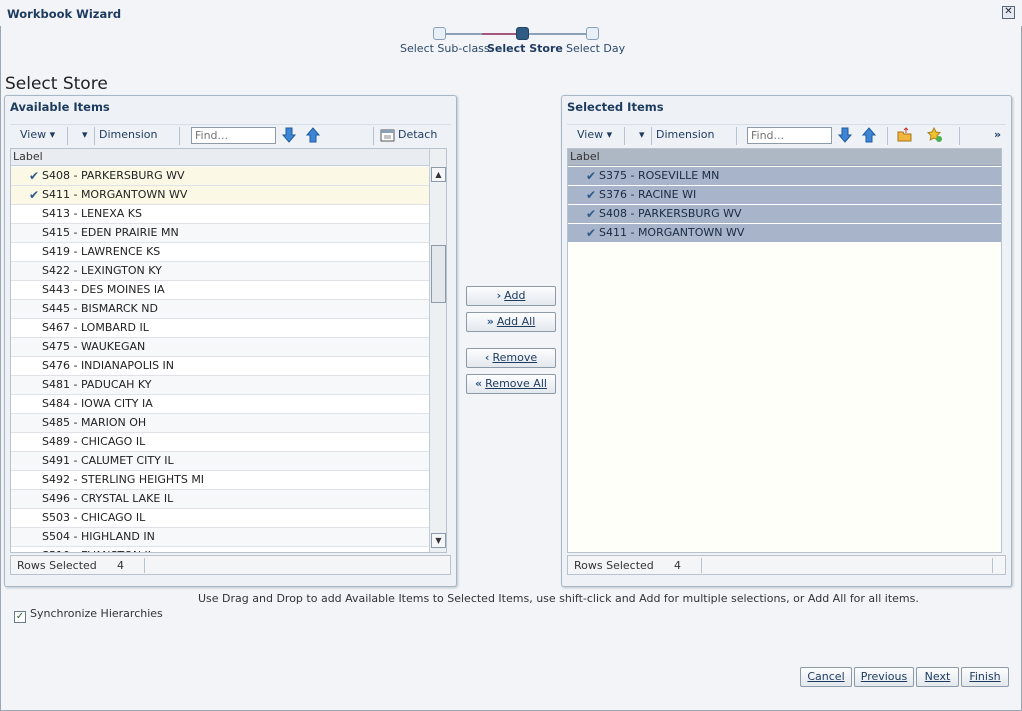 Image resolution: width=1022 pixels, height=711 pixels. What do you see at coordinates (220, 537) in the screenshot?
I see `table-row: S504 - HIGHLAND IN` at bounding box center [220, 537].